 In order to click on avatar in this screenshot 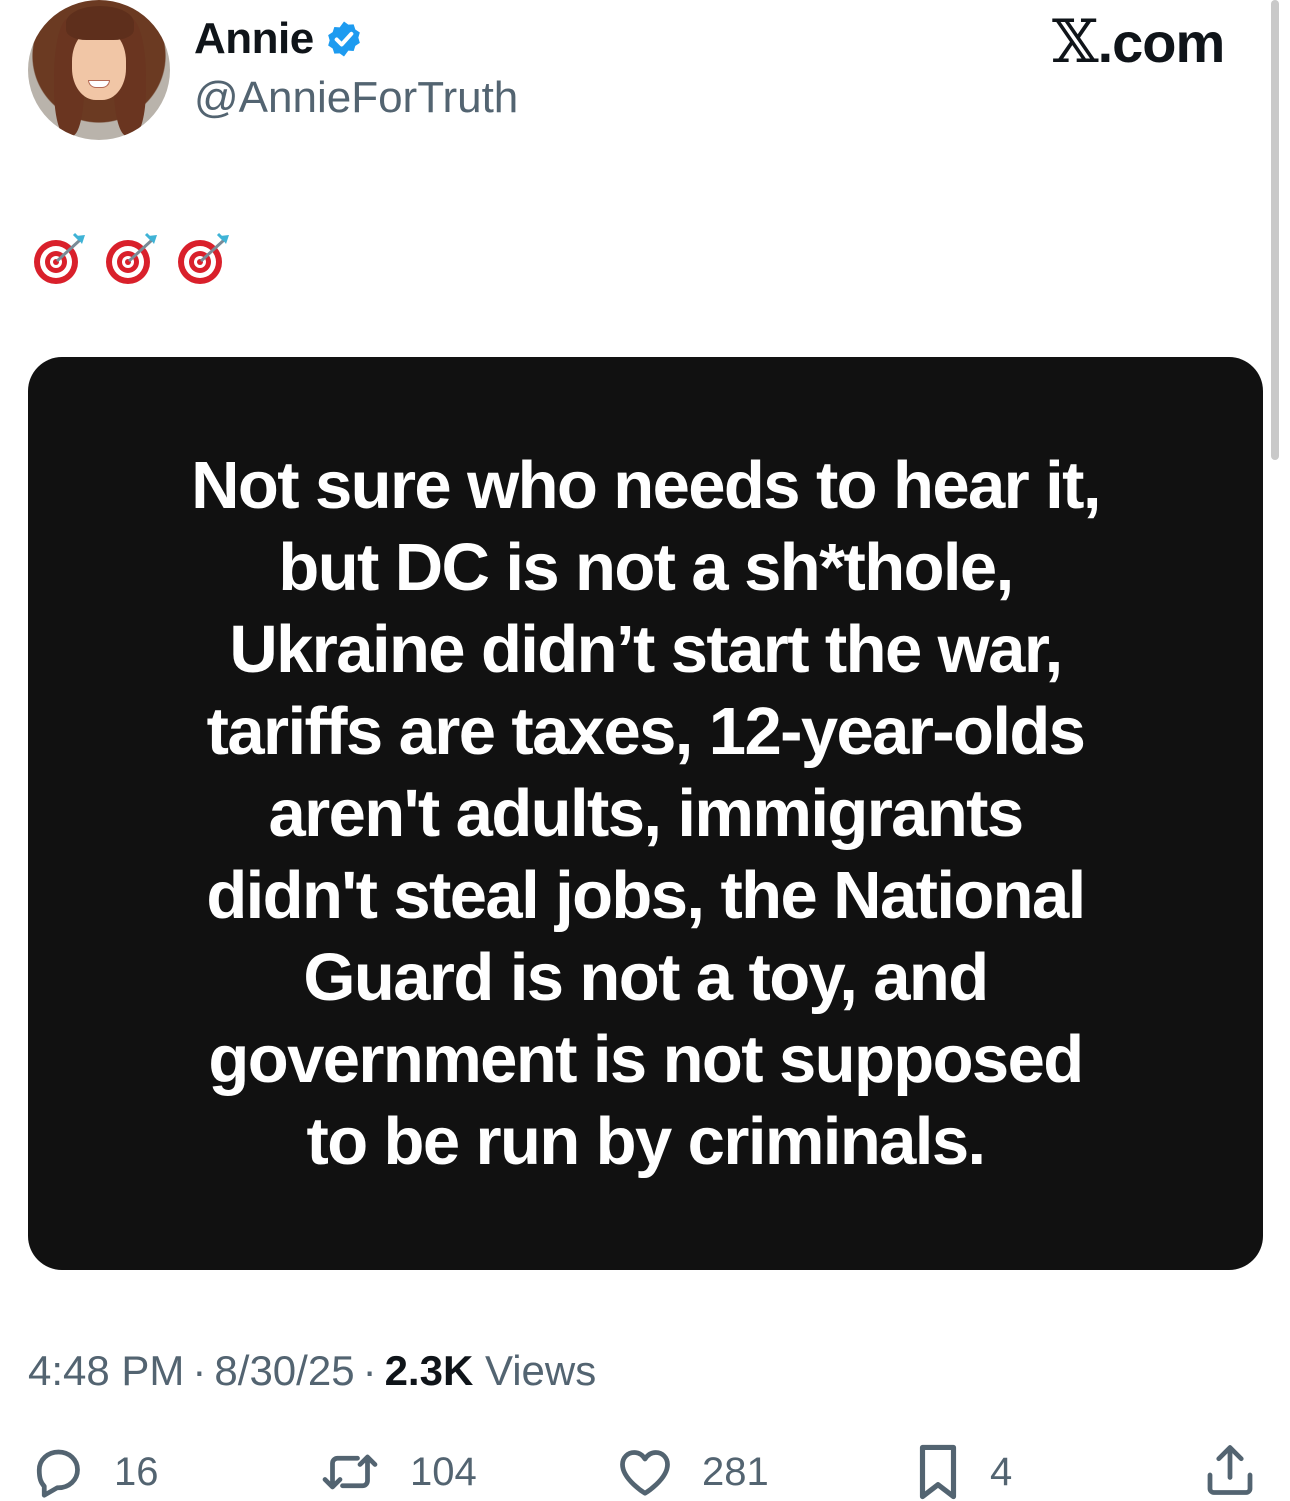, I will do `click(99, 70)`.